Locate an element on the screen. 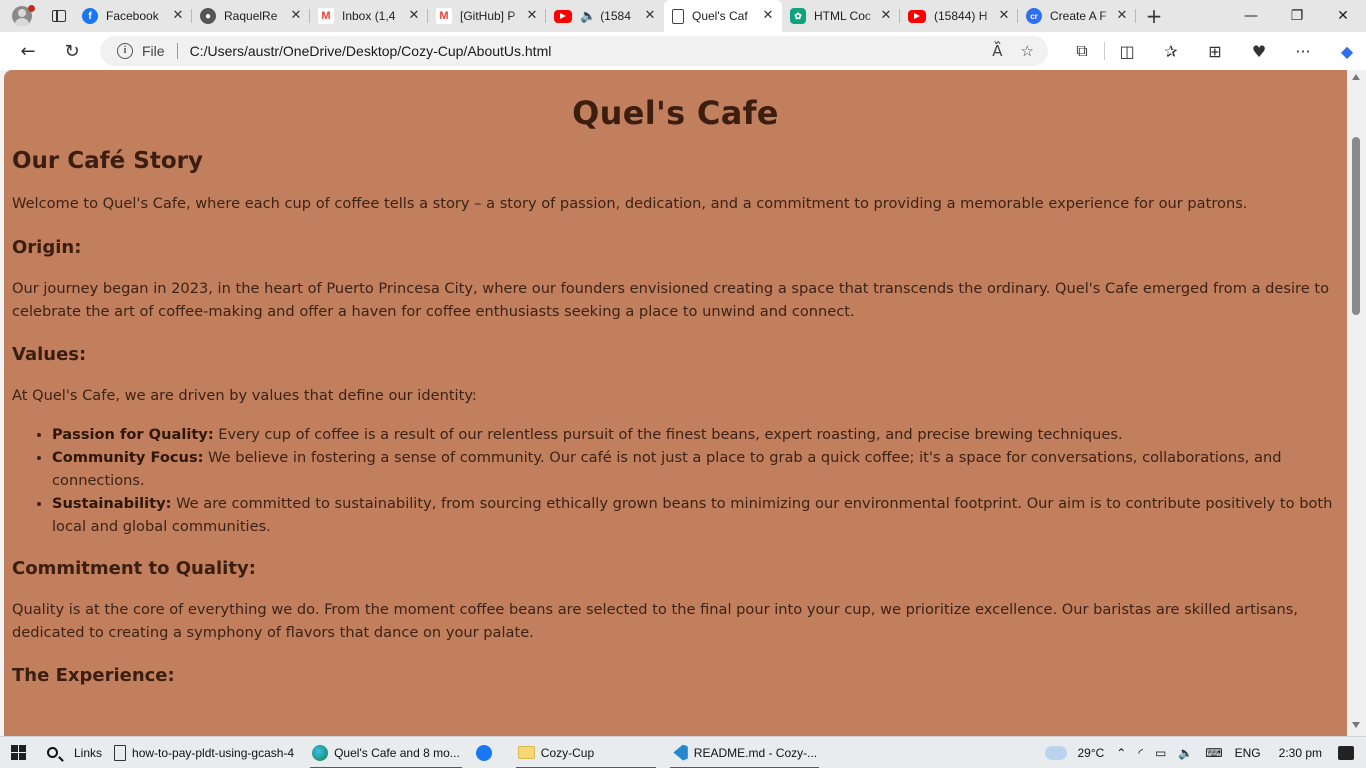 This screenshot has height=768, width=1366. links-toolbar: Links is located at coordinates (88, 752).